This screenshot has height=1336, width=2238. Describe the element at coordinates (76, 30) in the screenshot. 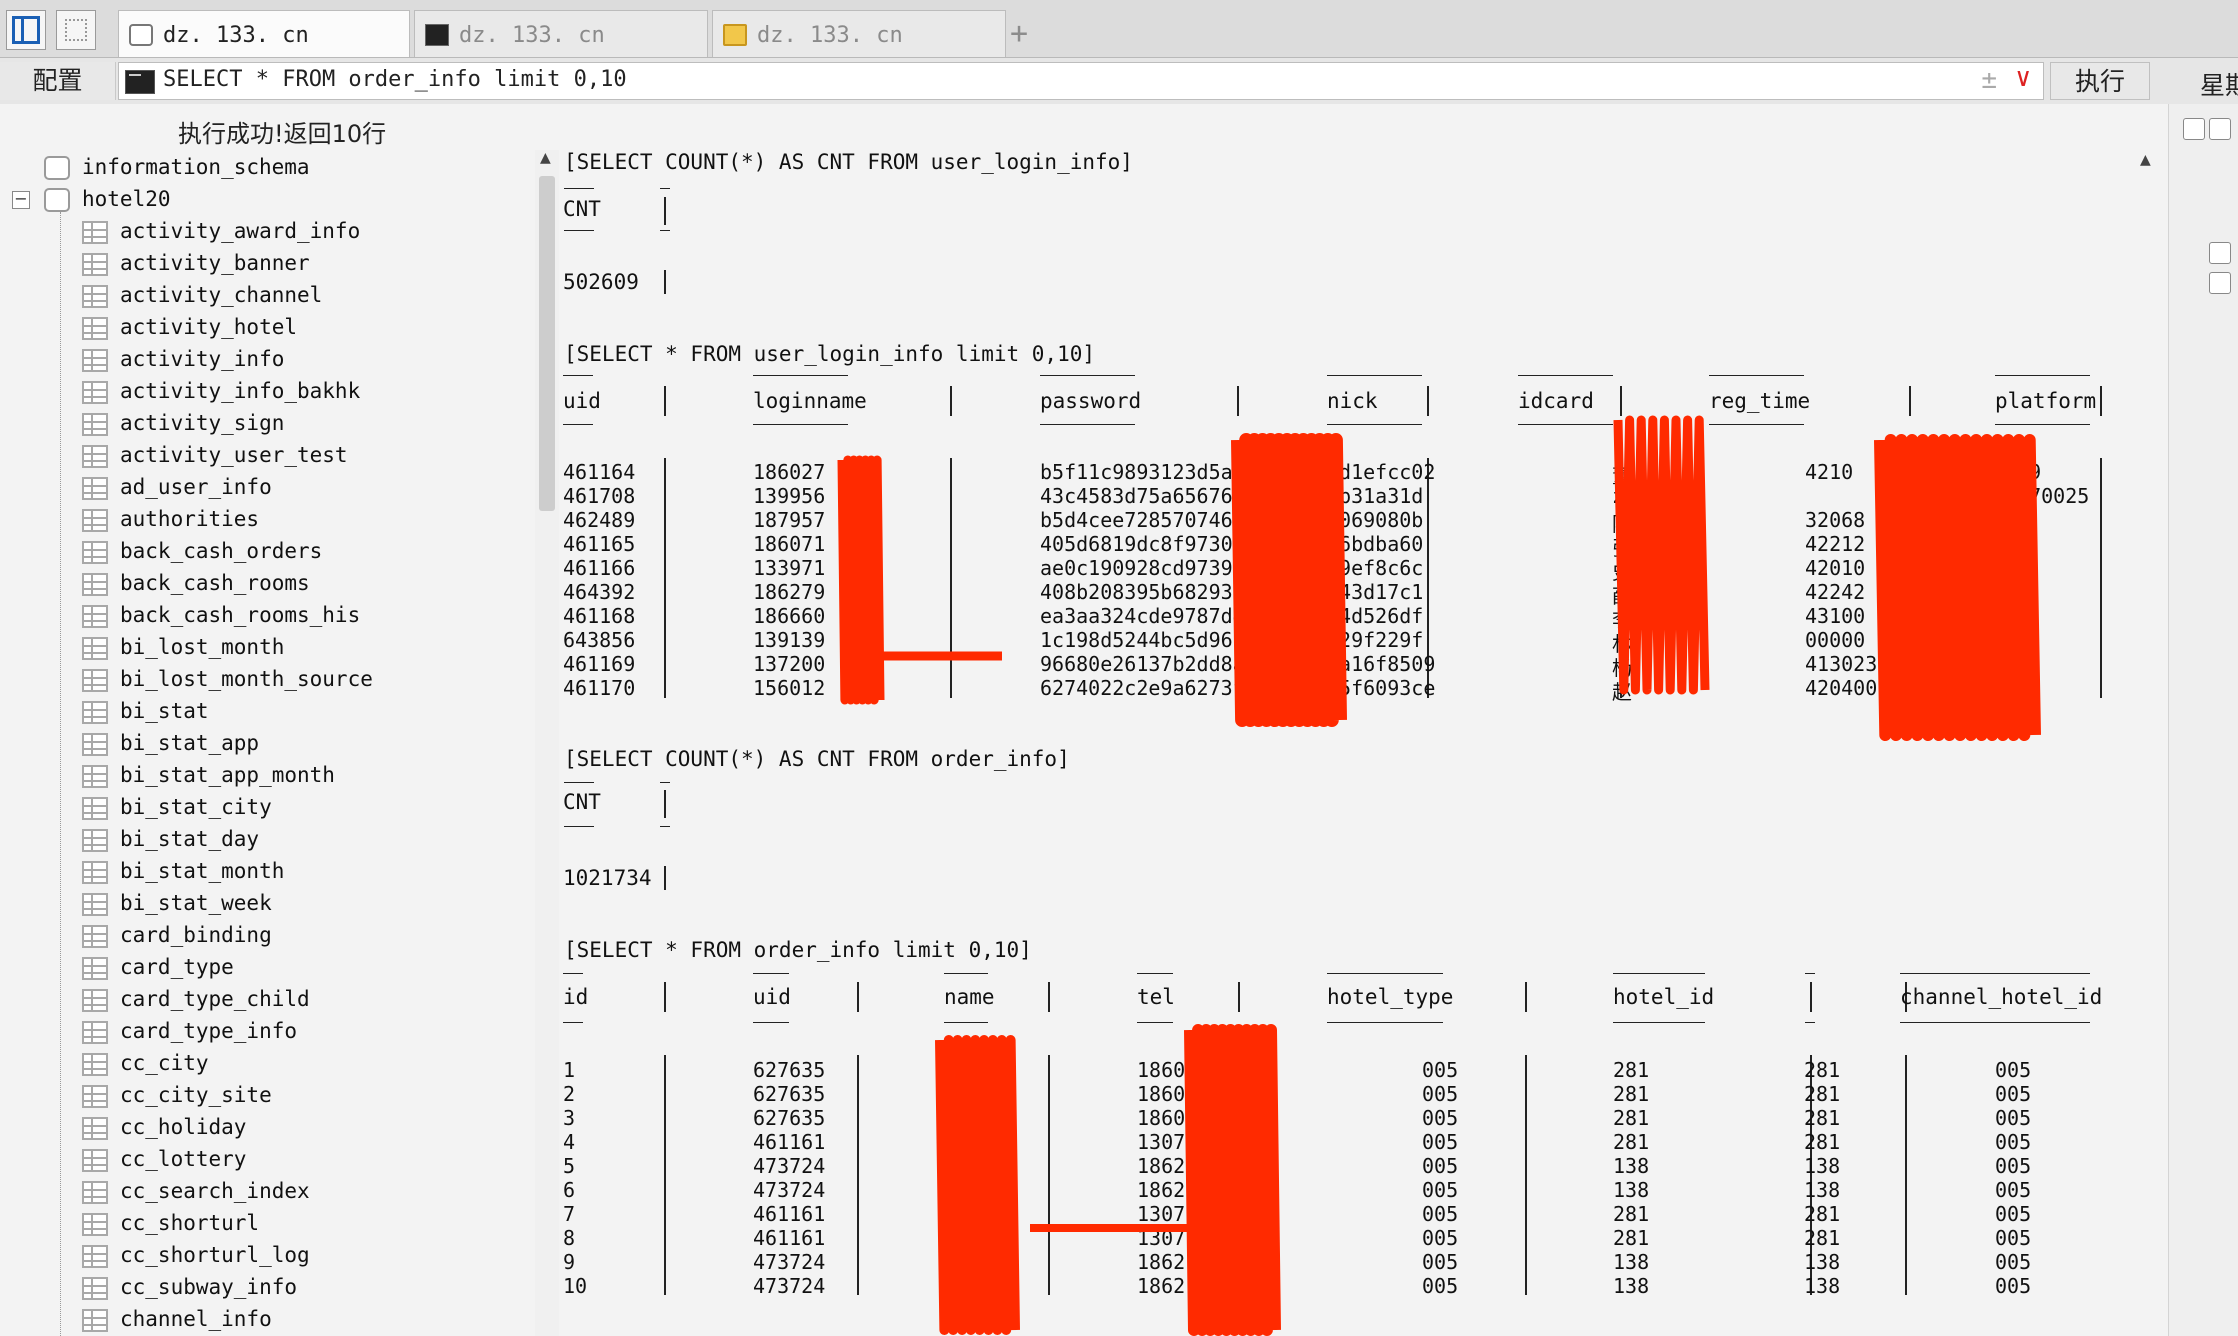

I see `grid-toggle-button` at that location.